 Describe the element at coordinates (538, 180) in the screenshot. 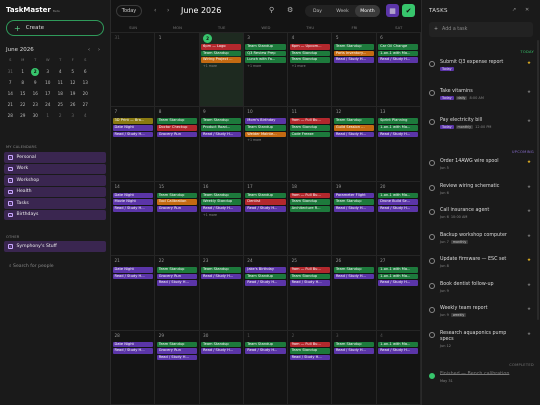

I see `tasks-scrollbar` at that location.